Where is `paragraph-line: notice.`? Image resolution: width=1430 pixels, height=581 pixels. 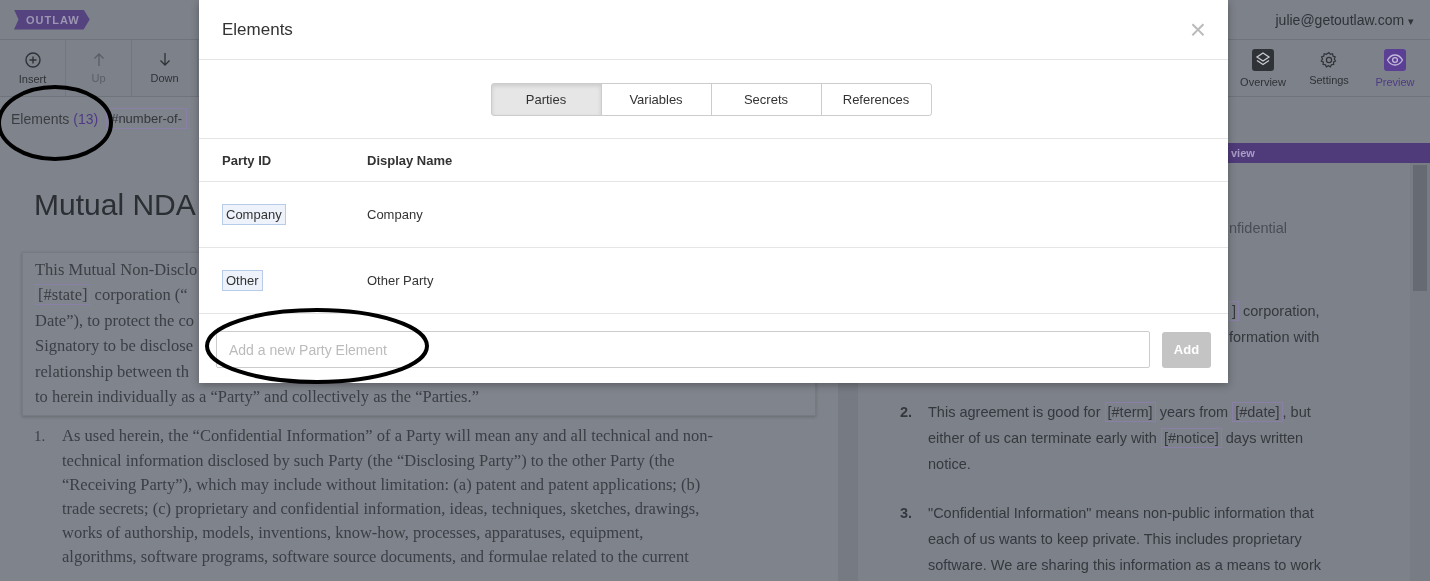 paragraph-line: notice. is located at coordinates (949, 464).